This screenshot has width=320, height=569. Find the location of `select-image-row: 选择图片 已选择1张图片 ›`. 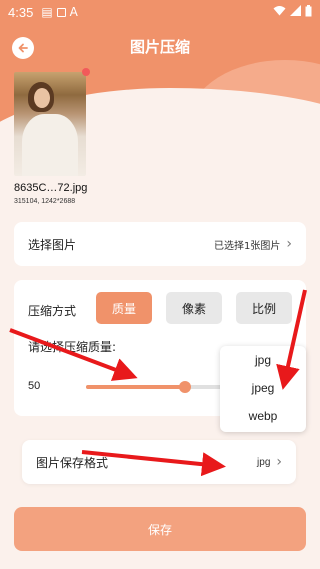

select-image-row: 选择图片 已选择1张图片 › is located at coordinates (160, 244).